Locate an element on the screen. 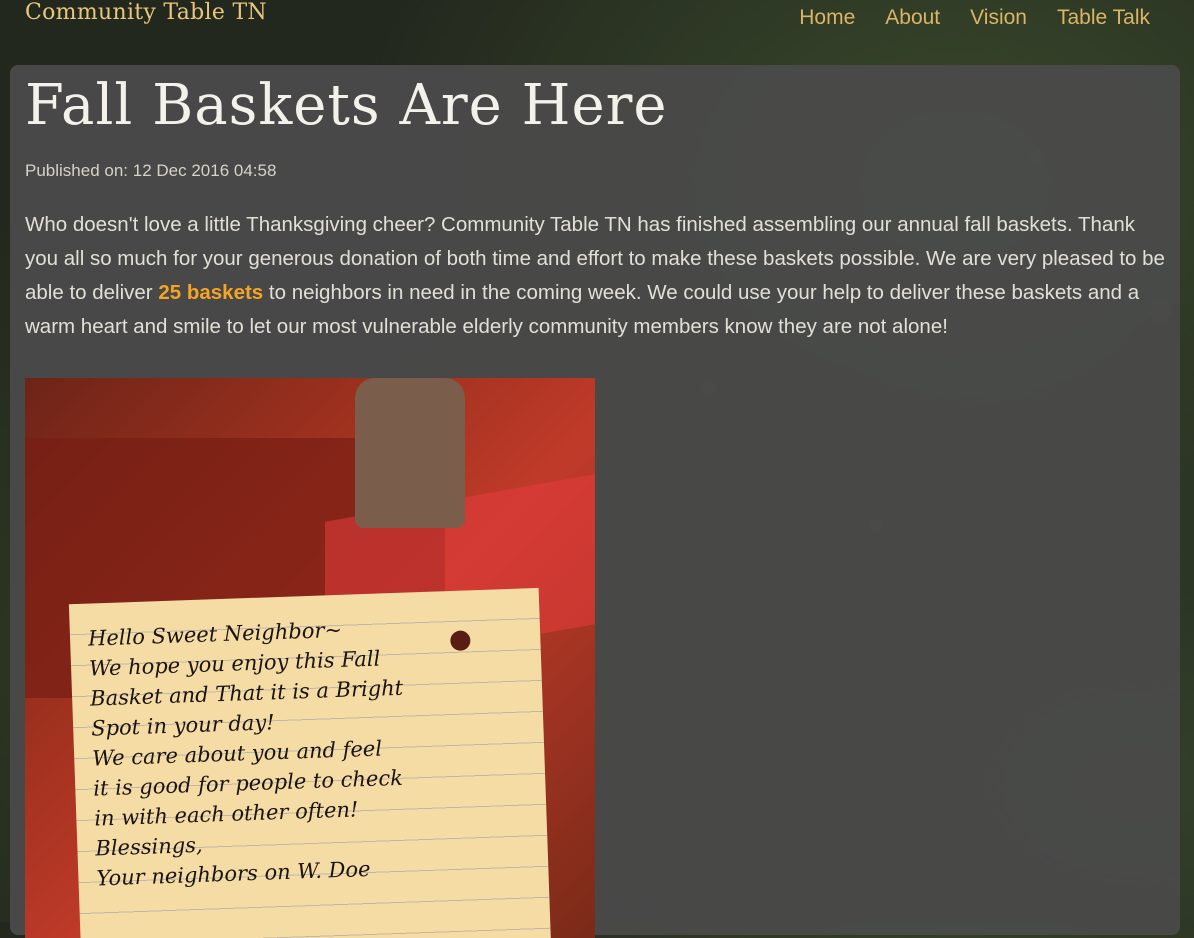 The height and width of the screenshot is (938, 1194). nav-vision-link: Vision is located at coordinates (998, 18).